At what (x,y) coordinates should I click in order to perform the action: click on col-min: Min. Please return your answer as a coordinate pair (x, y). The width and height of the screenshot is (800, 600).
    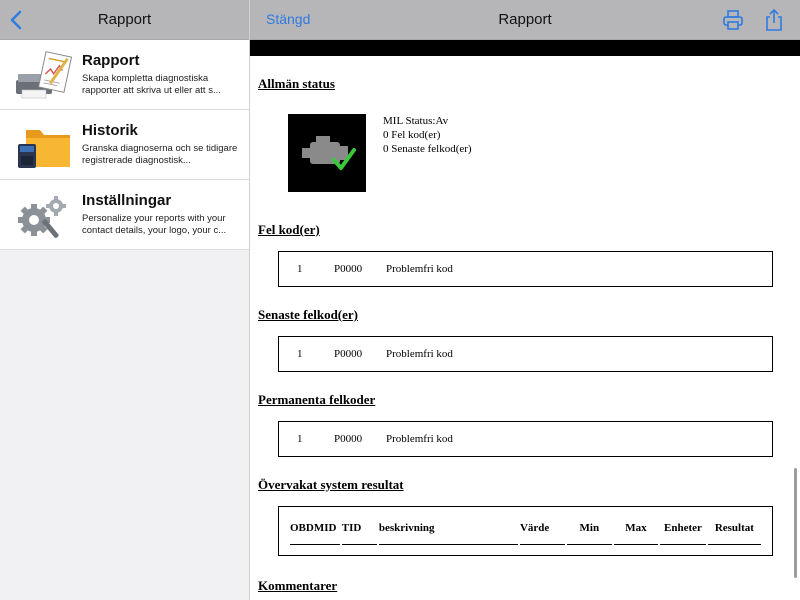
    Looking at the image, I should click on (589, 531).